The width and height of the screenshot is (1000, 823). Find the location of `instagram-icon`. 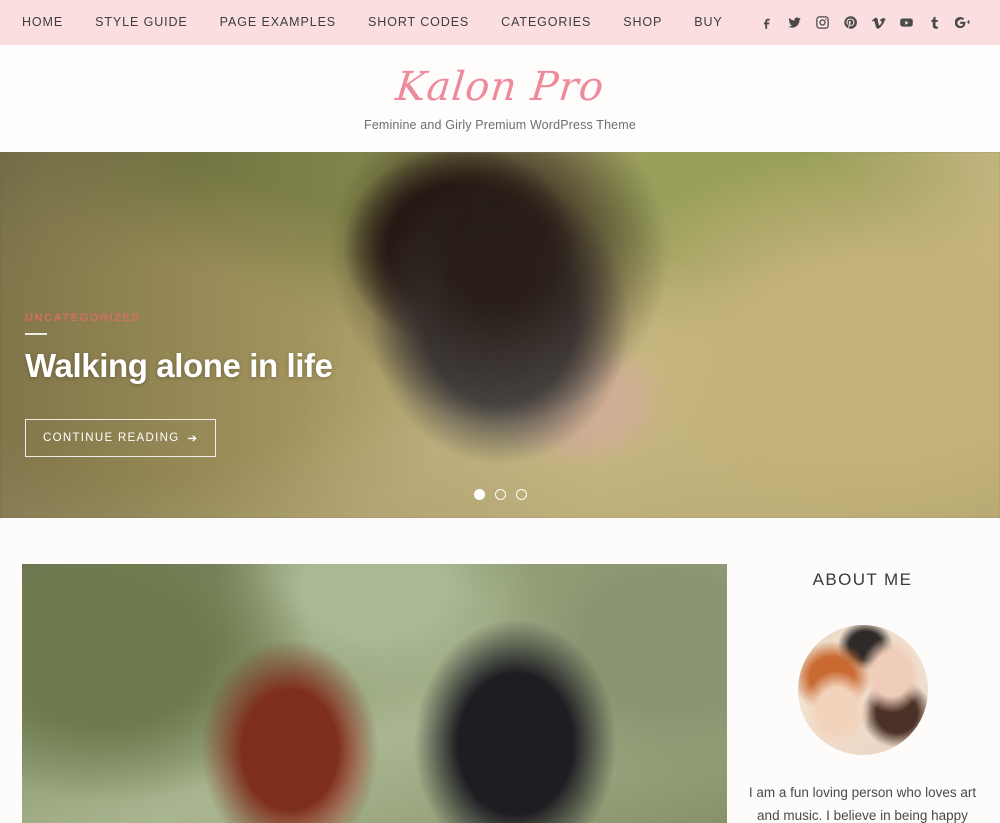

instagram-icon is located at coordinates (822, 22).